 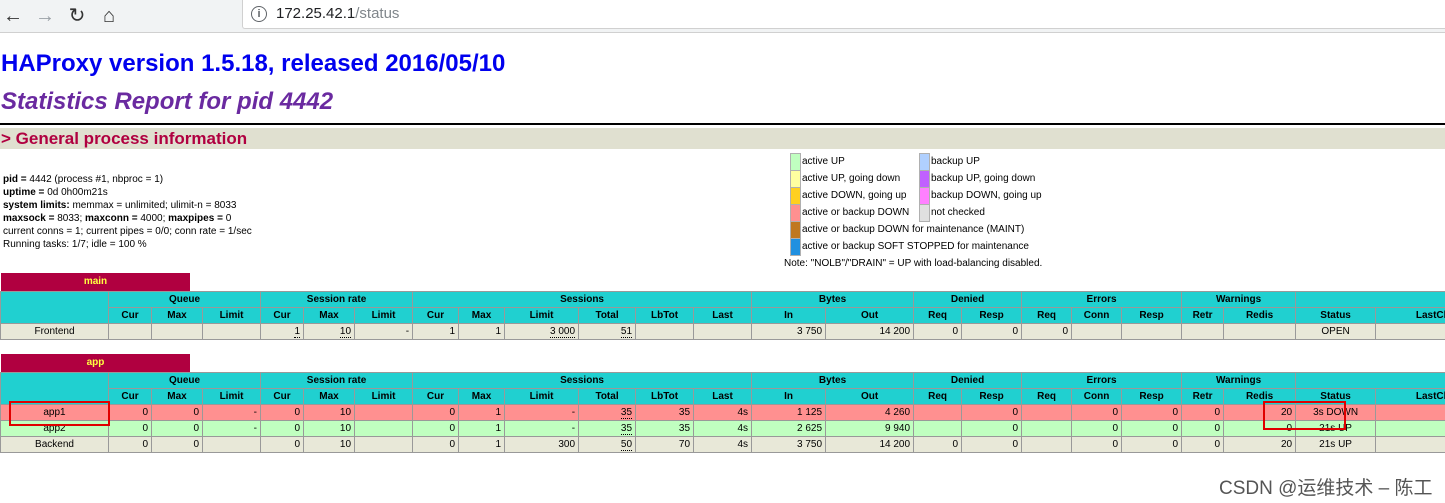 I want to click on row-name-cell: Frontend, so click(x=54, y=331).